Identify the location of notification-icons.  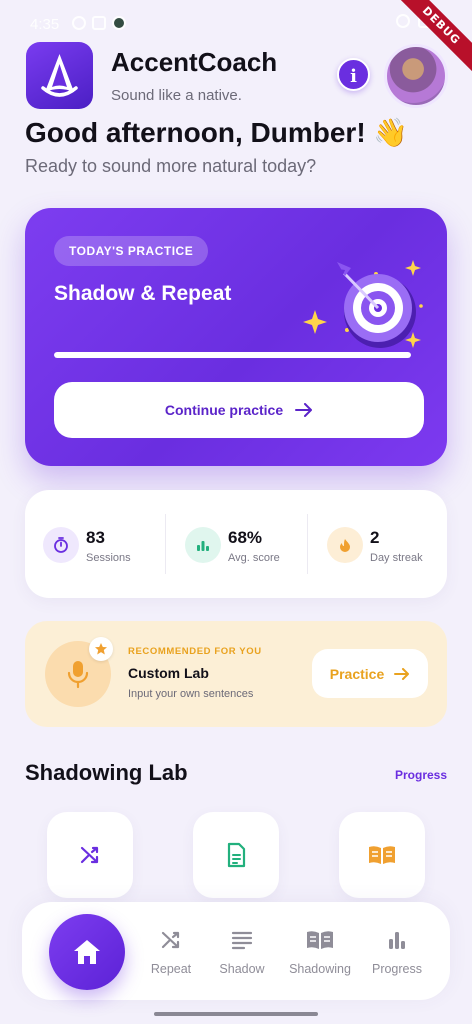
(99, 23).